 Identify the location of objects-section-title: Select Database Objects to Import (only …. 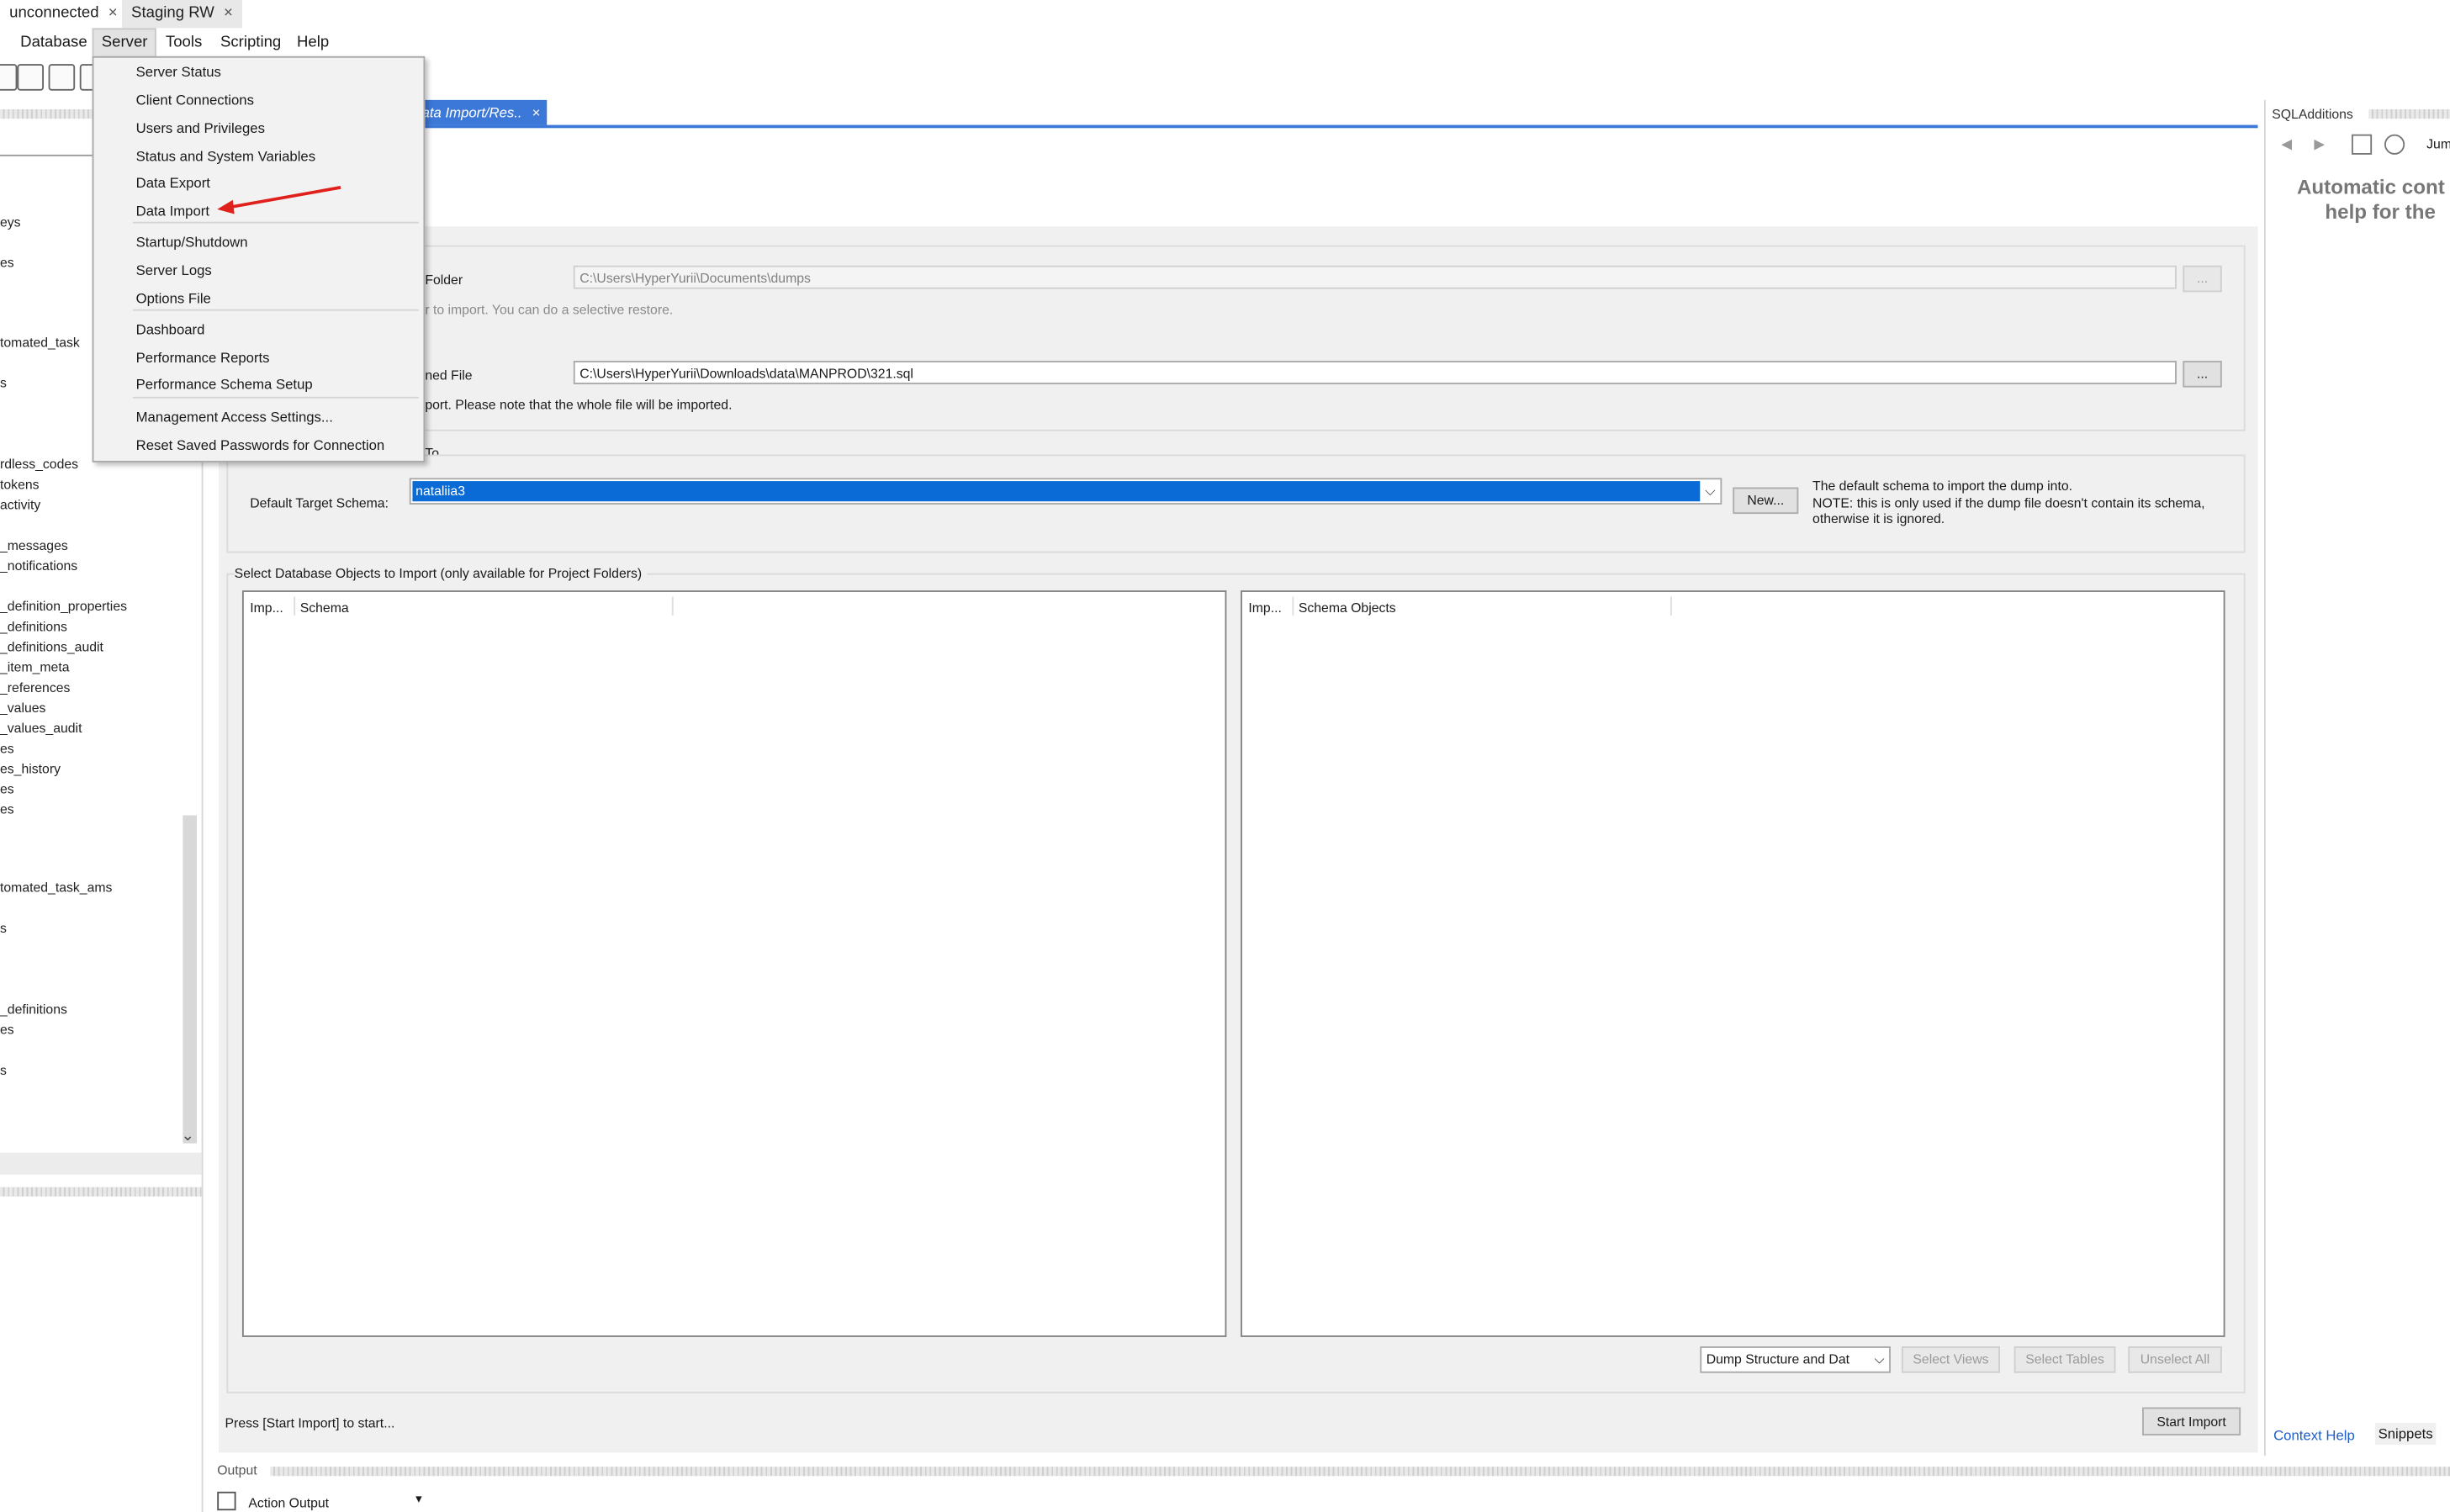
(440, 573).